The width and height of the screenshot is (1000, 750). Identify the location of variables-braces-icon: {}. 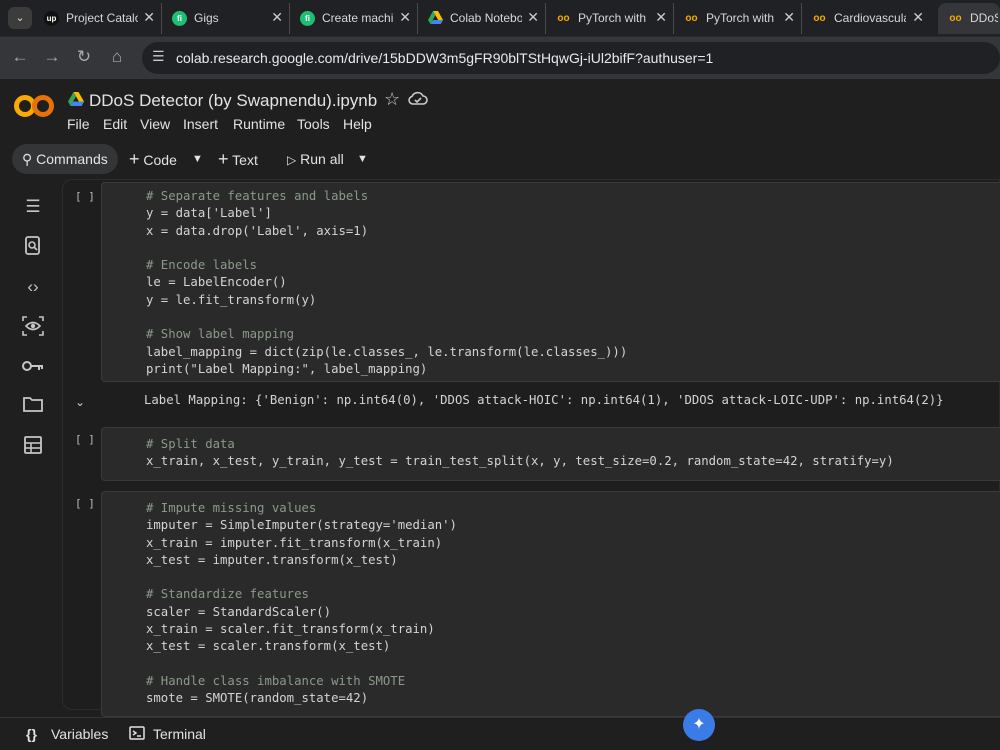
(31, 734).